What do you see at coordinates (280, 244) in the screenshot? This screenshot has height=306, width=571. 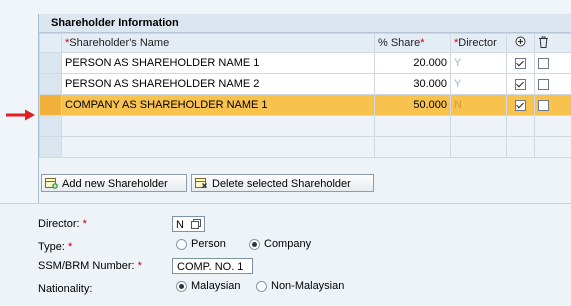 I see `radio-company: Company` at bounding box center [280, 244].